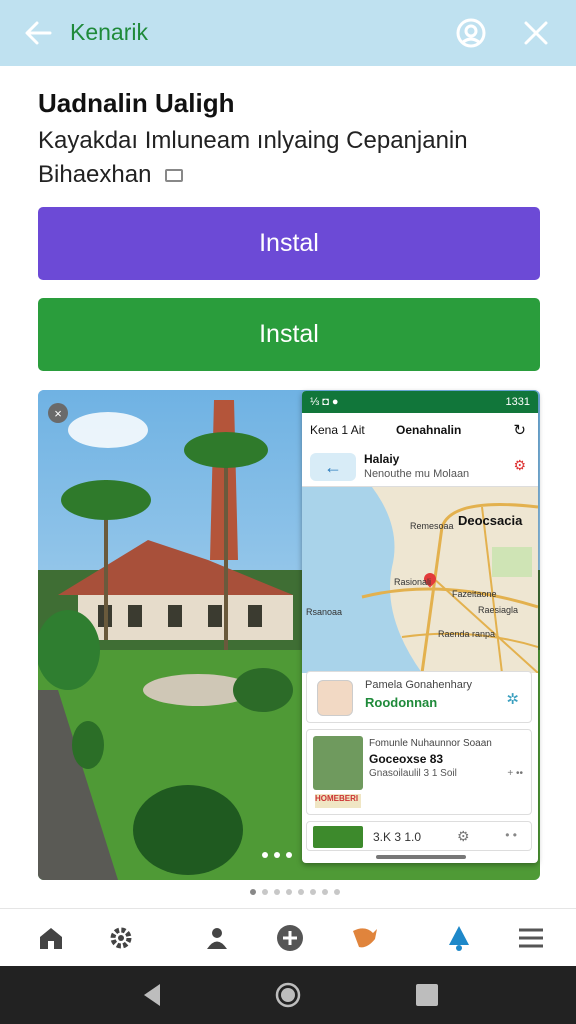 The image size is (576, 1024). I want to click on card-extra: + ••, so click(515, 773).